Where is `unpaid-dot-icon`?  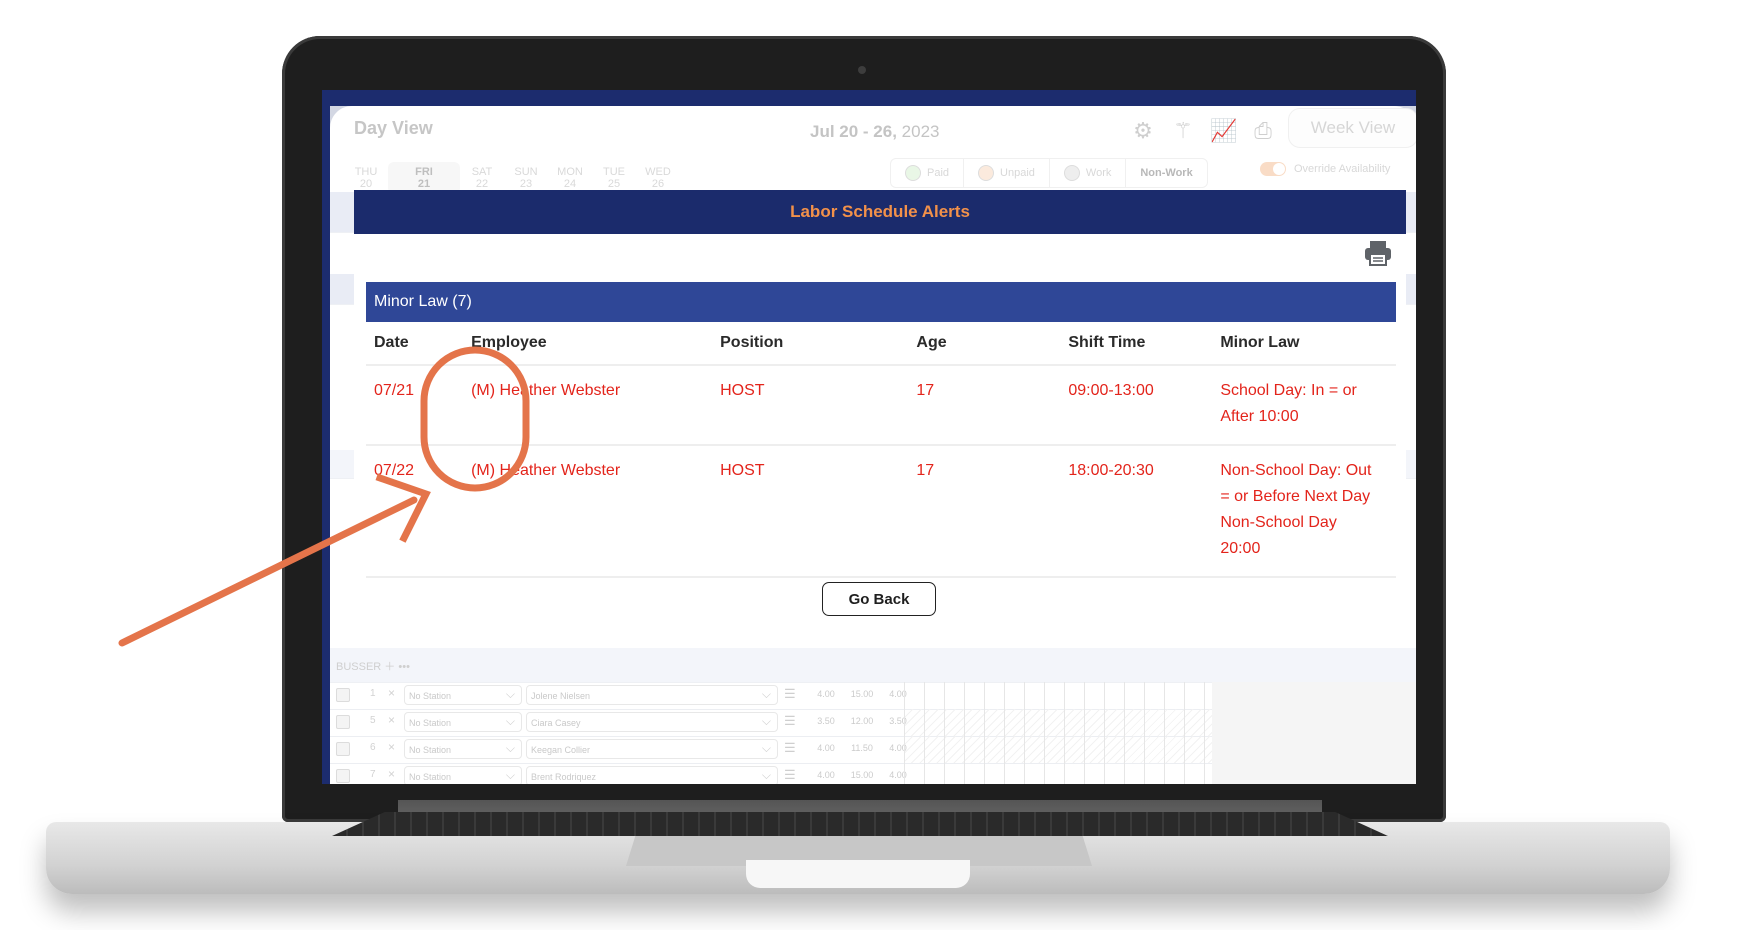 unpaid-dot-icon is located at coordinates (986, 173).